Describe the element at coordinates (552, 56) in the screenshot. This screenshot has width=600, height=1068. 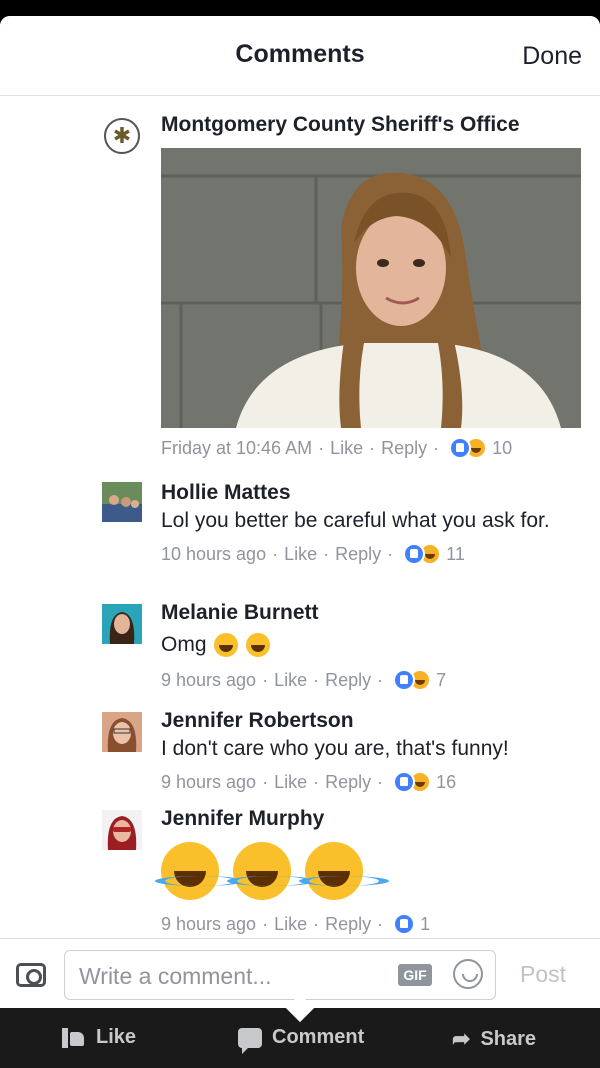
I see `done-button: Done` at that location.